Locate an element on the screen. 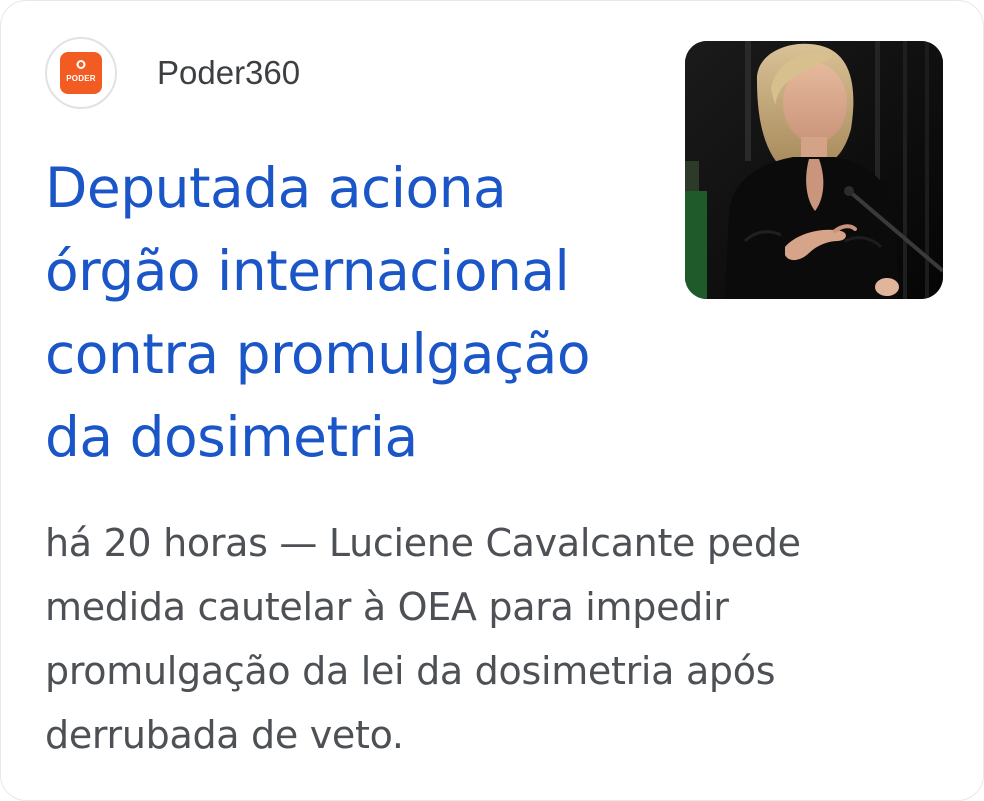 This screenshot has width=984, height=801. logo-text: PODER is located at coordinates (81, 78).